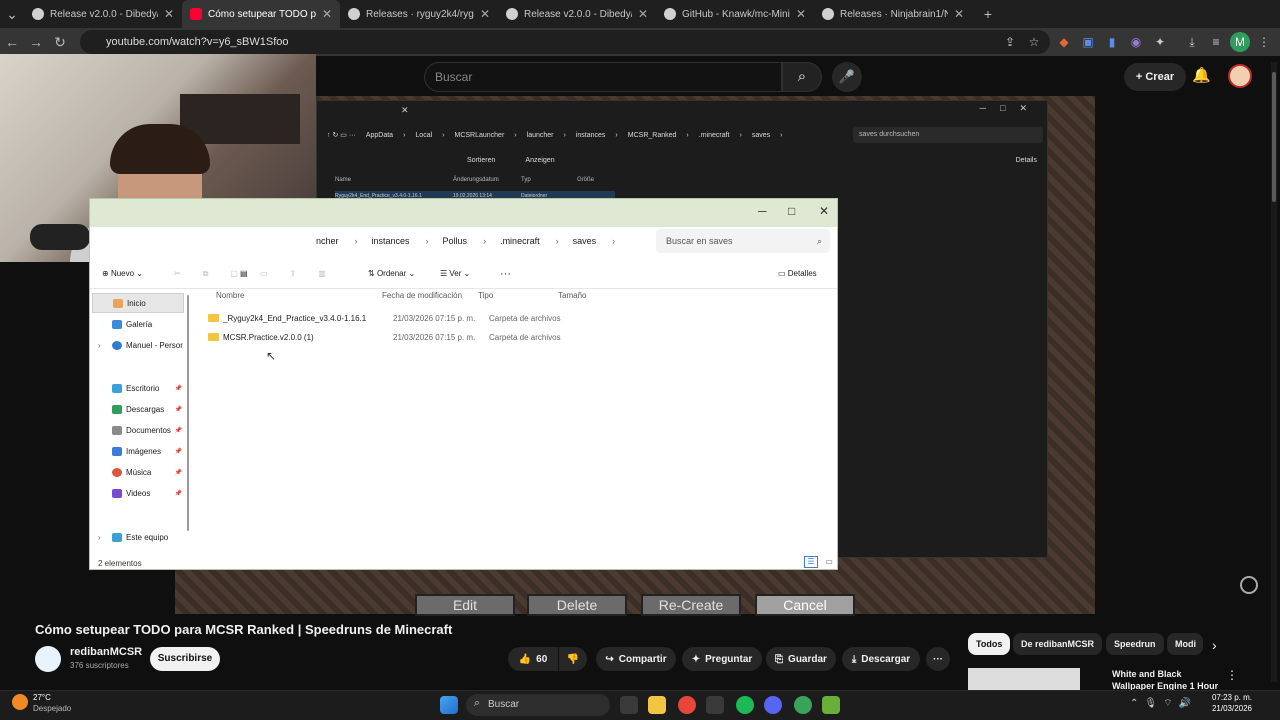  What do you see at coordinates (1231, 708) in the screenshot?
I see `clock-date: 21/03/2026` at bounding box center [1231, 708].